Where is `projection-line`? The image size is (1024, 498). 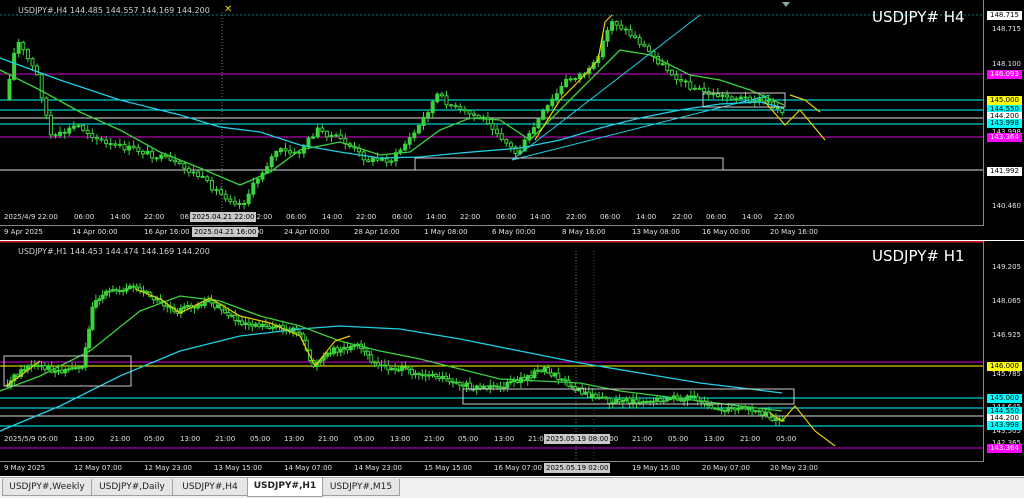 projection-line is located at coordinates (573, 77).